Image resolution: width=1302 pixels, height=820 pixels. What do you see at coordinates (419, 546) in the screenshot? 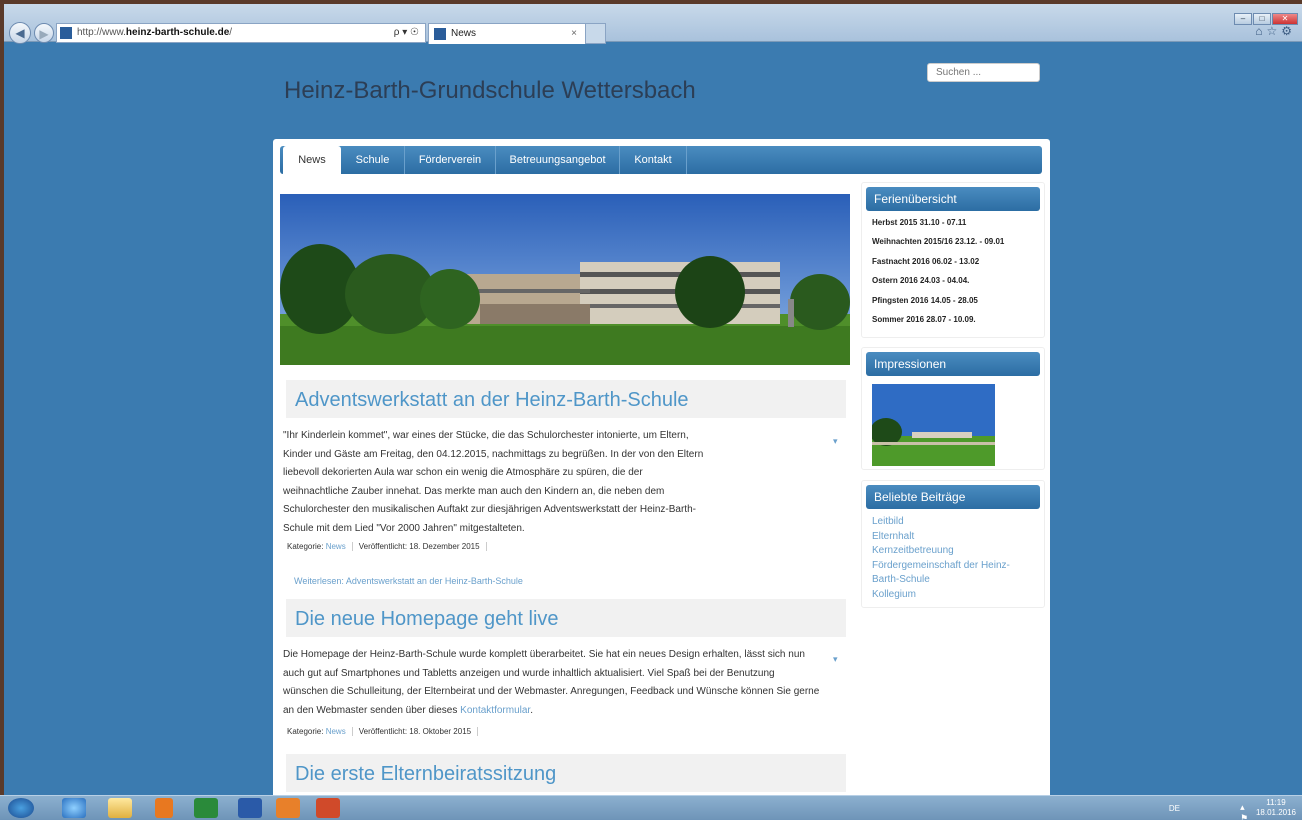
I see `published-date: Veröffentlicht: 18. Dezember 2015` at bounding box center [419, 546].